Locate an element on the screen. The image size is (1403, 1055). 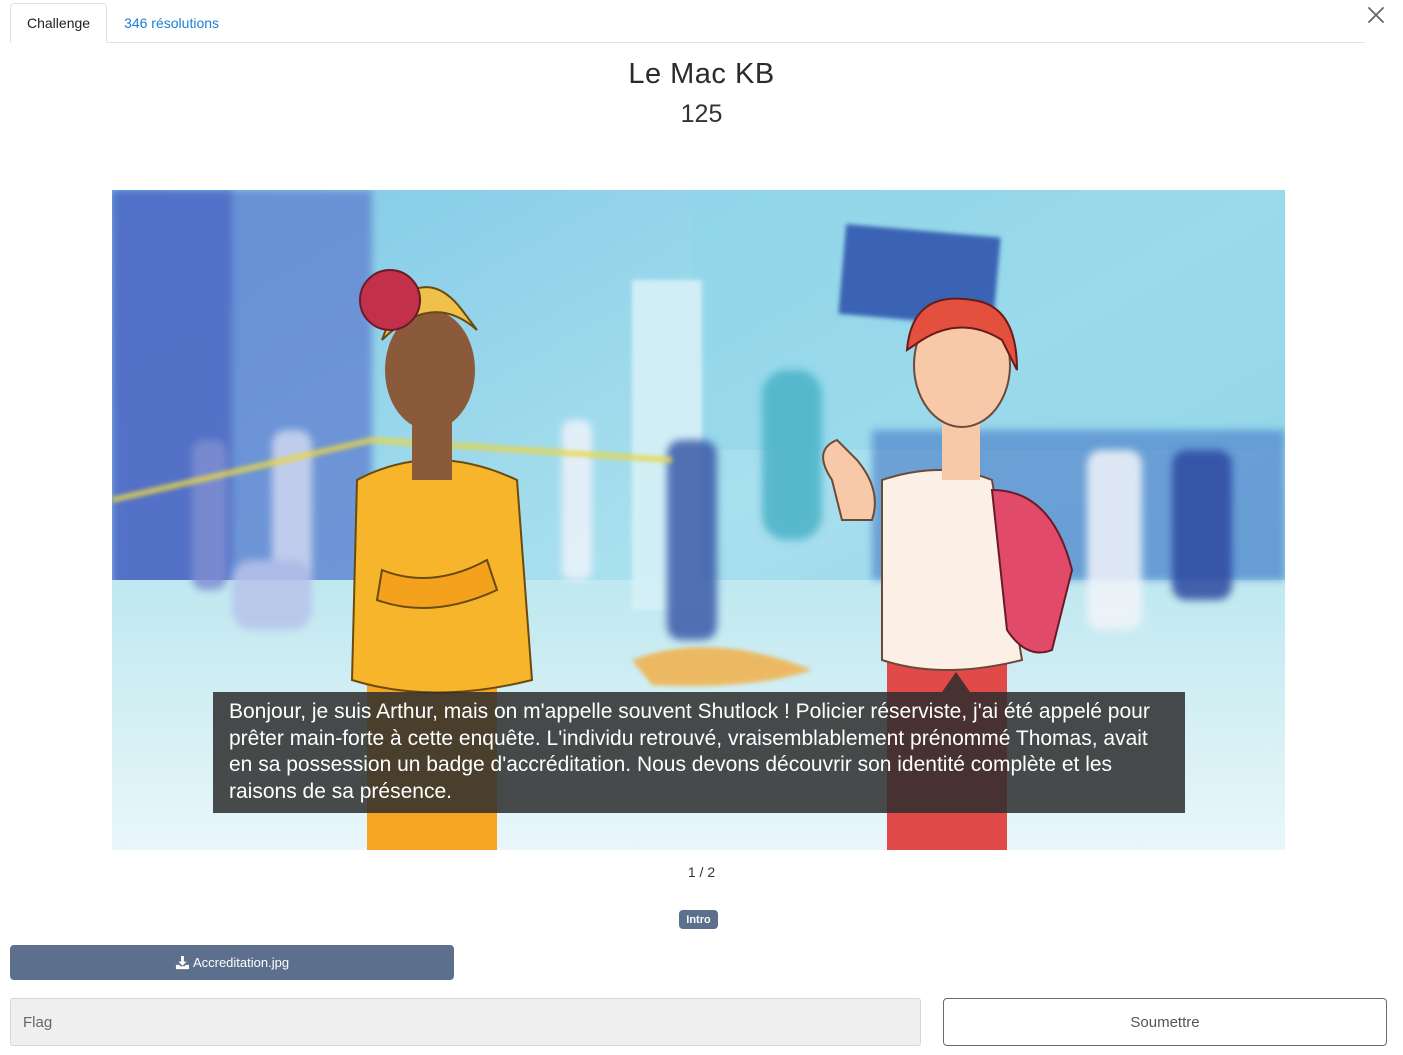
close-icon is located at coordinates (1376, 15).